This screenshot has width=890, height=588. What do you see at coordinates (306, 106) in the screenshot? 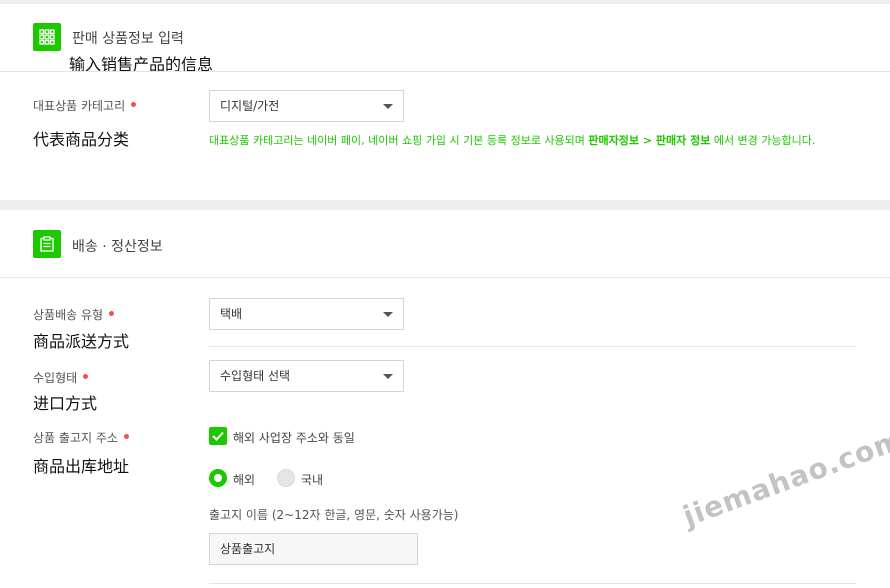
I see `category-select: 디지털/가전` at bounding box center [306, 106].